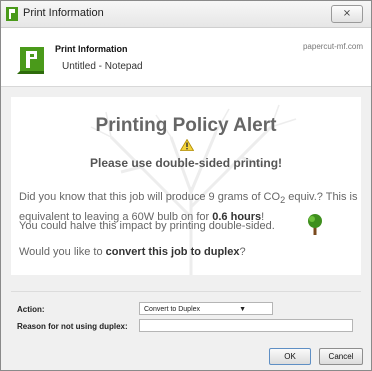 The height and width of the screenshot is (371, 372). Describe the element at coordinates (62, 252) in the screenshot. I see `convert-prefix: Would you like to` at that location.